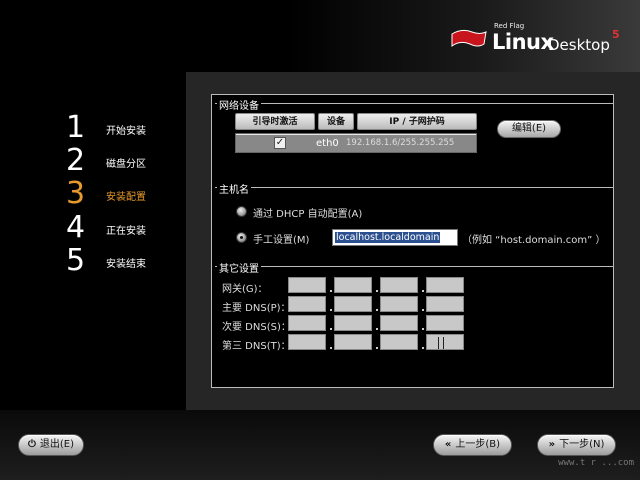 The height and width of the screenshot is (480, 640). Describe the element at coordinates (281, 238) in the screenshot. I see `manual-label: 手工设置(M)` at that location.